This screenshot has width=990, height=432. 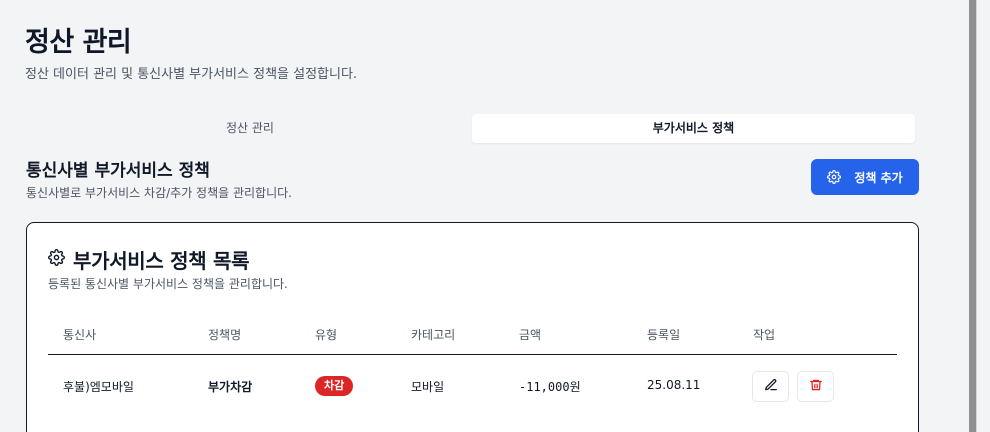 I want to click on cell-amount: -11,000원, so click(x=550, y=387).